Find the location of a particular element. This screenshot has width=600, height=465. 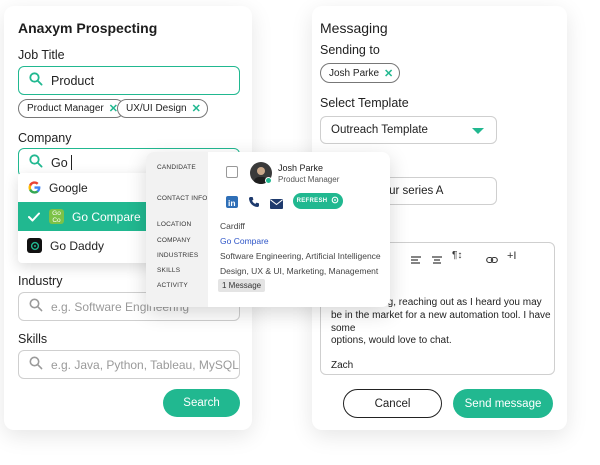

company-label: Company is located at coordinates (45, 138).